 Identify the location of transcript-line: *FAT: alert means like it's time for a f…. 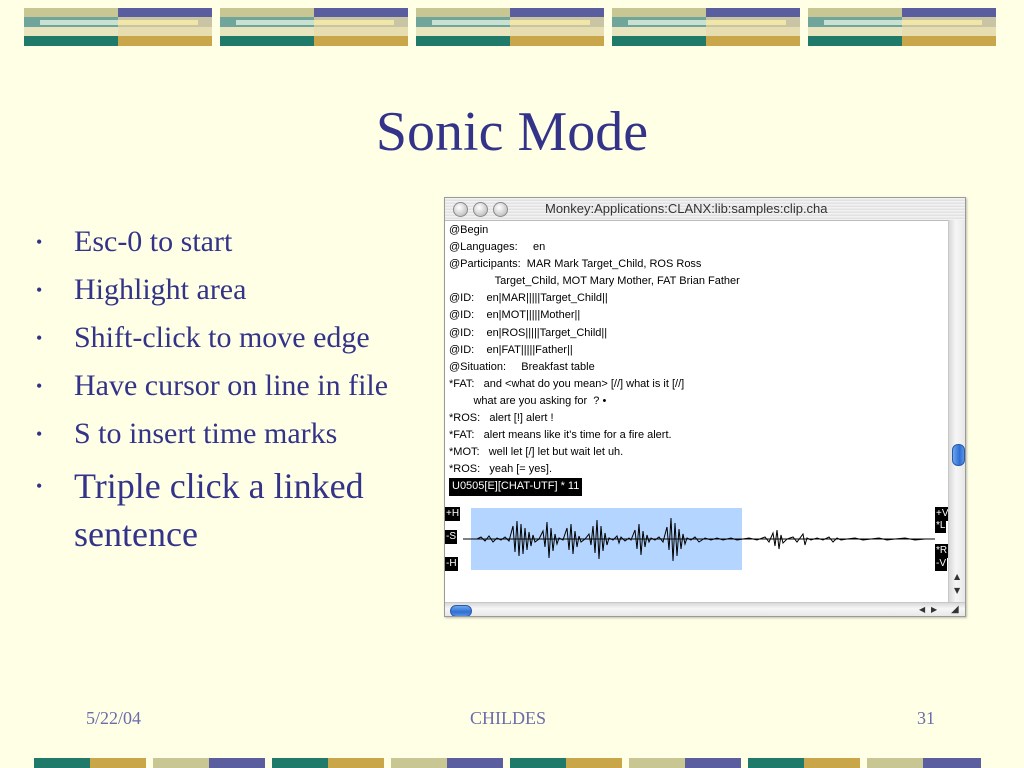
(696, 435).